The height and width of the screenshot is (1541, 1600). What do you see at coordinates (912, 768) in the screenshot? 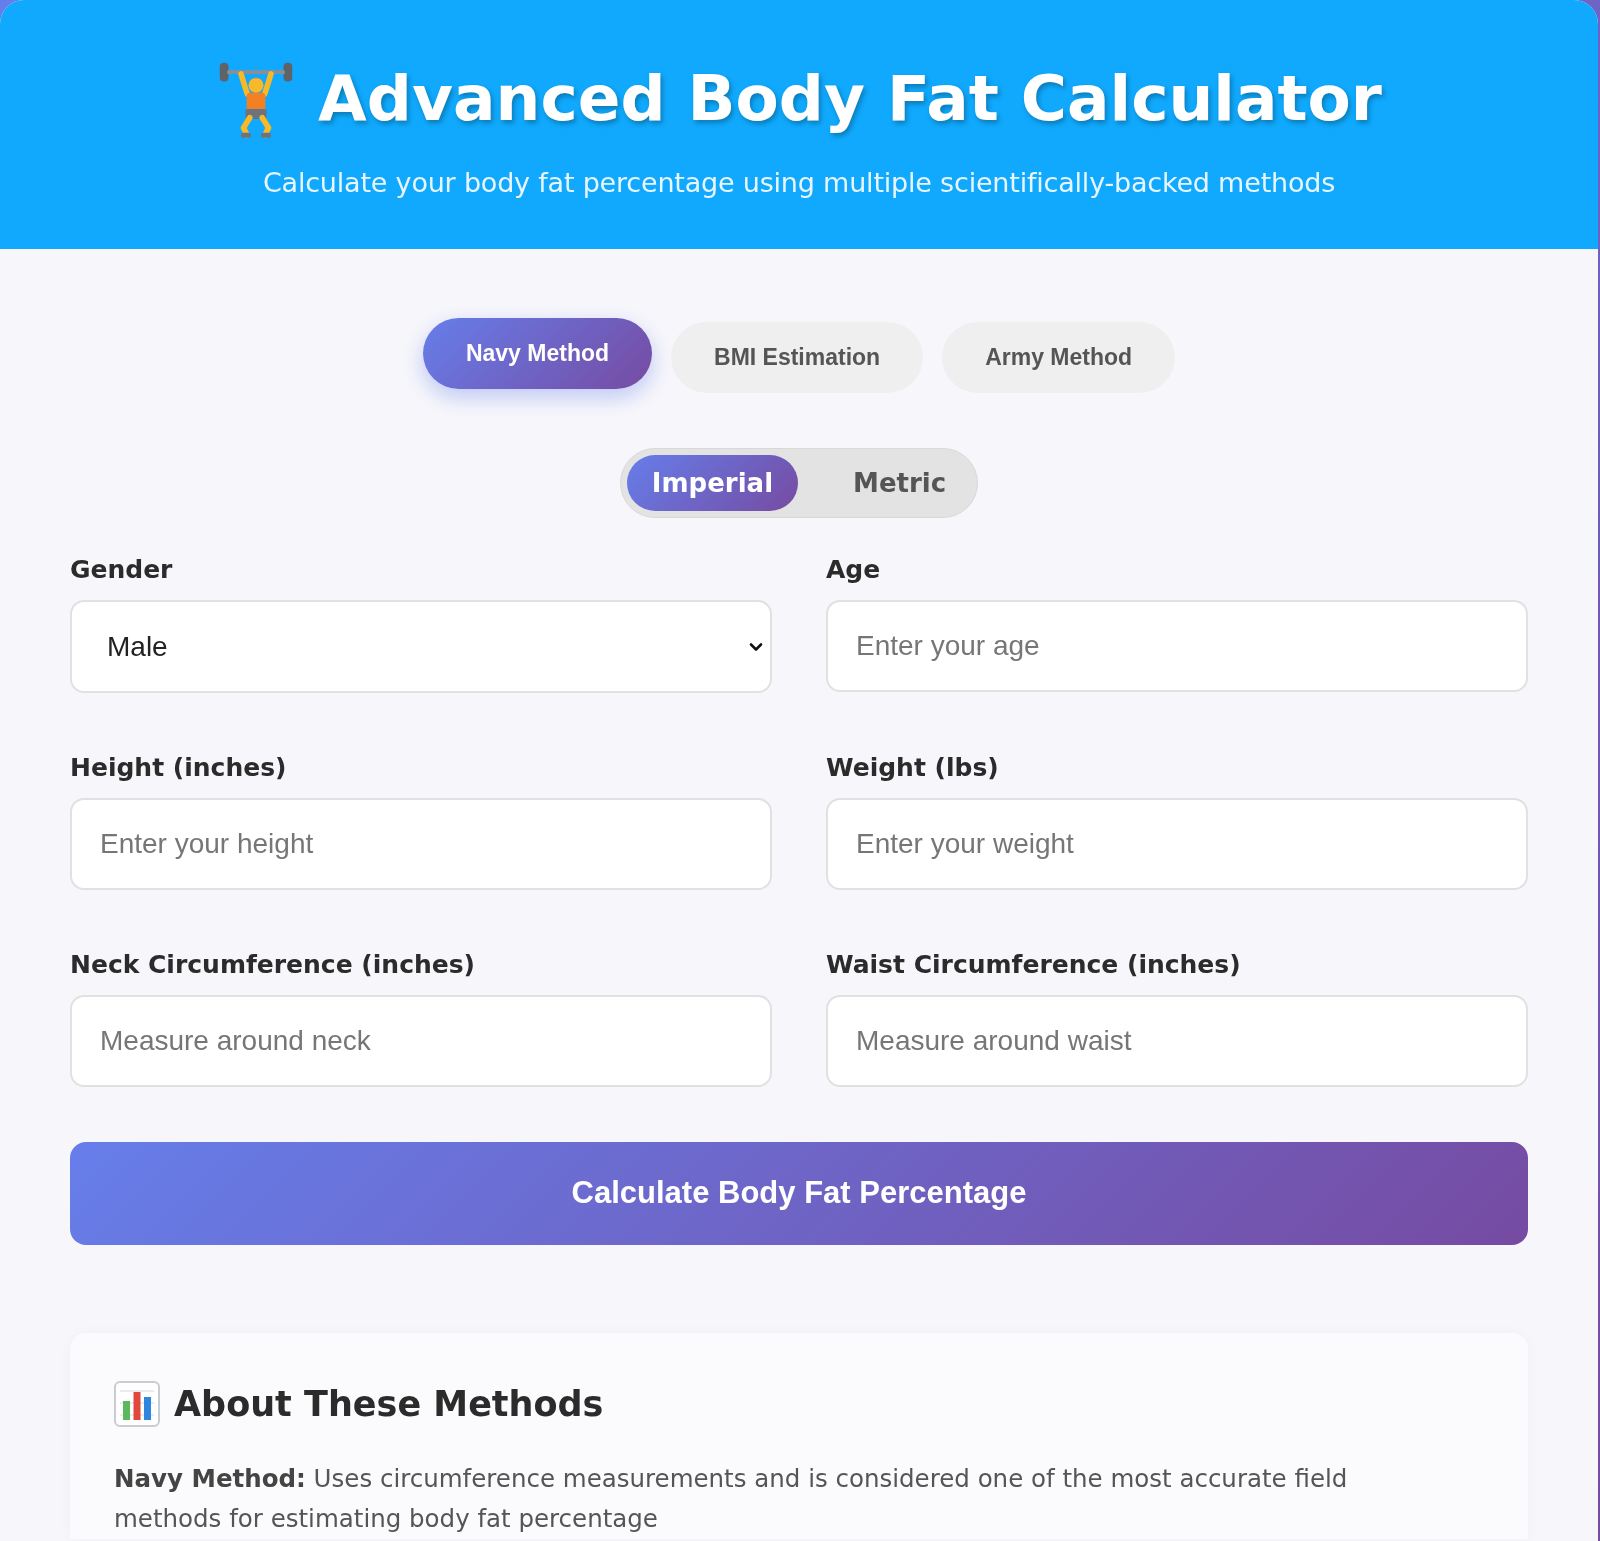
I see `field-label: Weight (lbs)` at bounding box center [912, 768].